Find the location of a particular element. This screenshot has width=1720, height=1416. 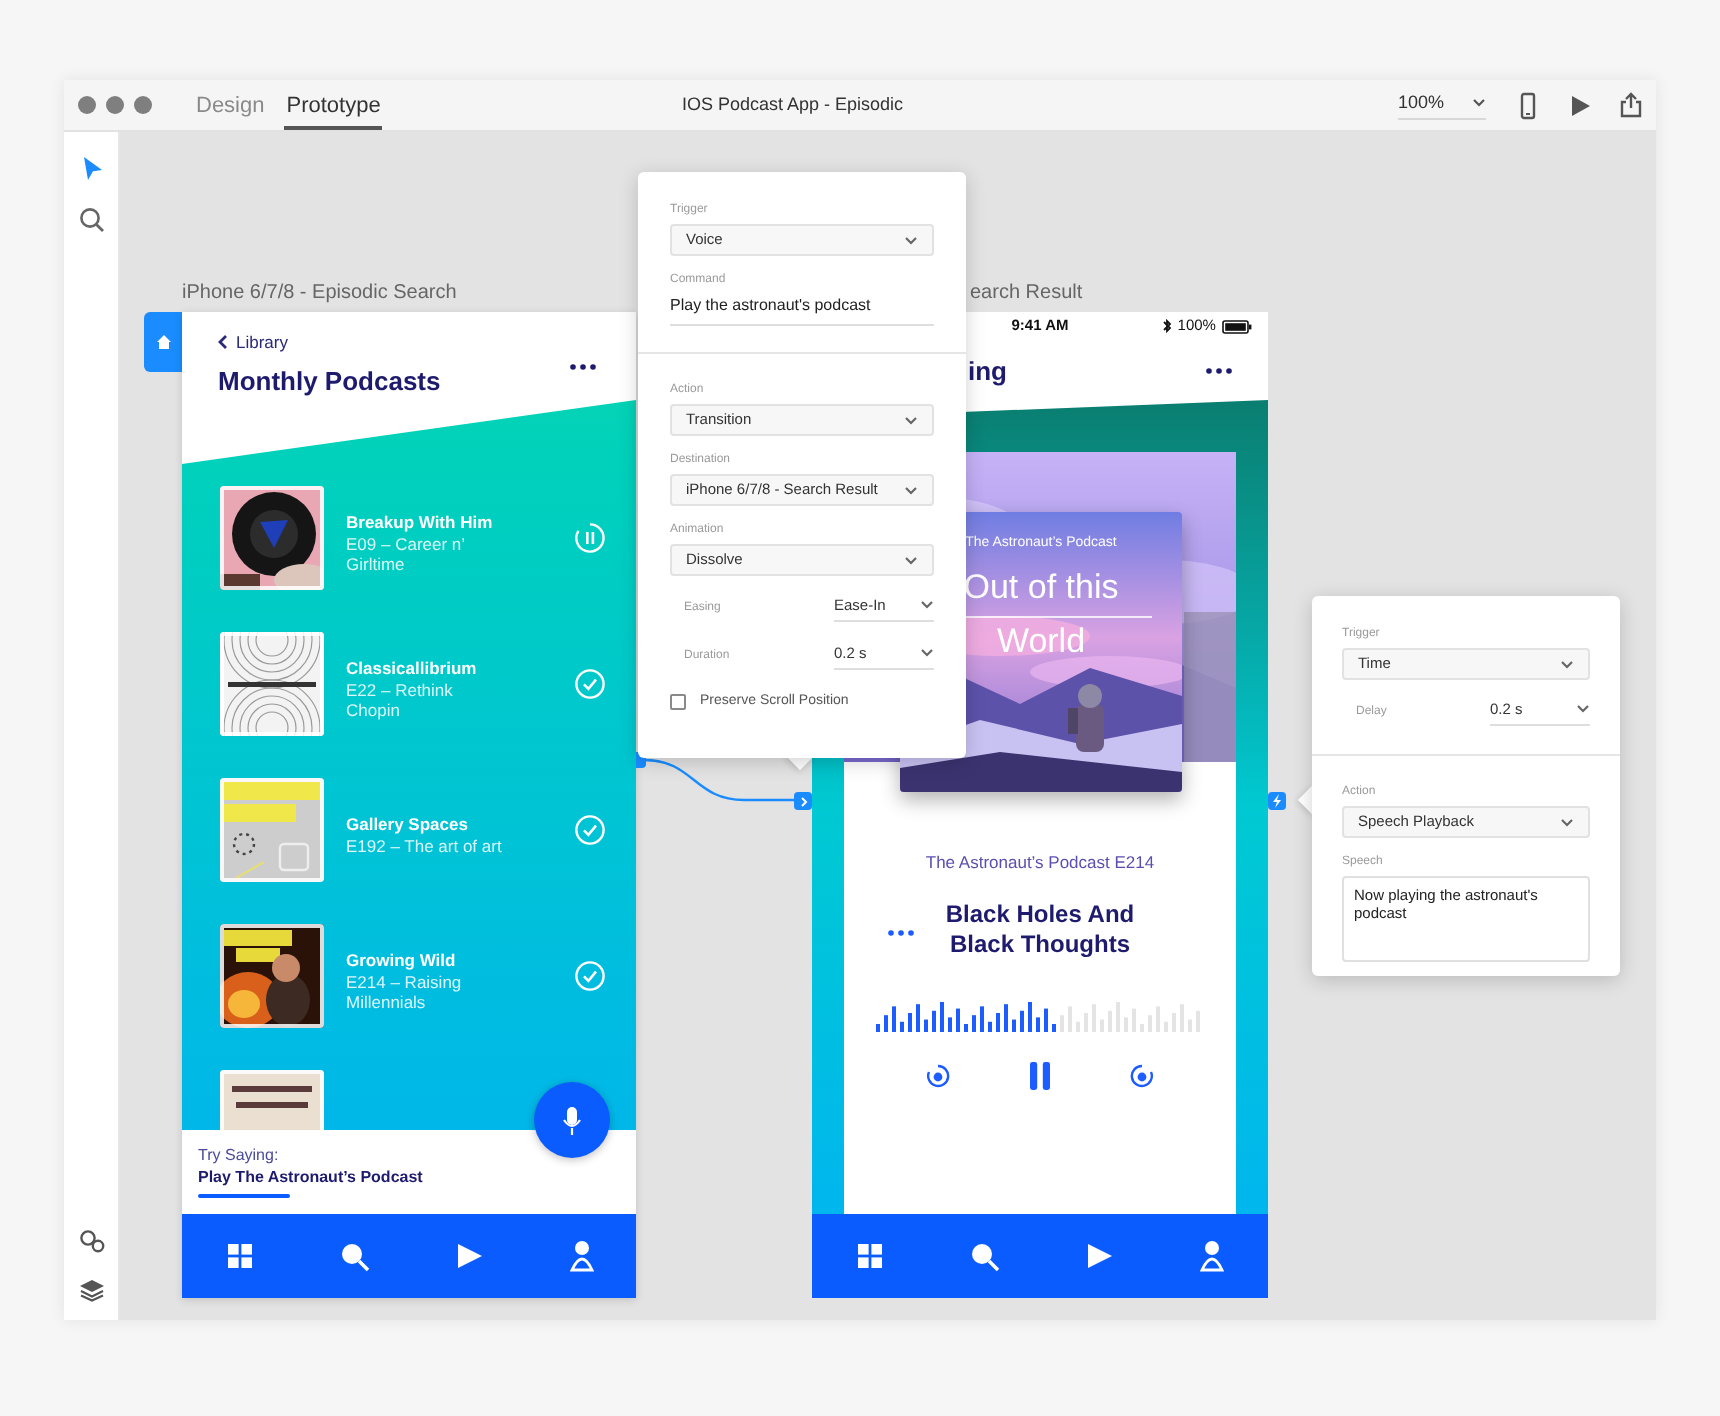

artboard-label: earch Result is located at coordinates (1026, 294).